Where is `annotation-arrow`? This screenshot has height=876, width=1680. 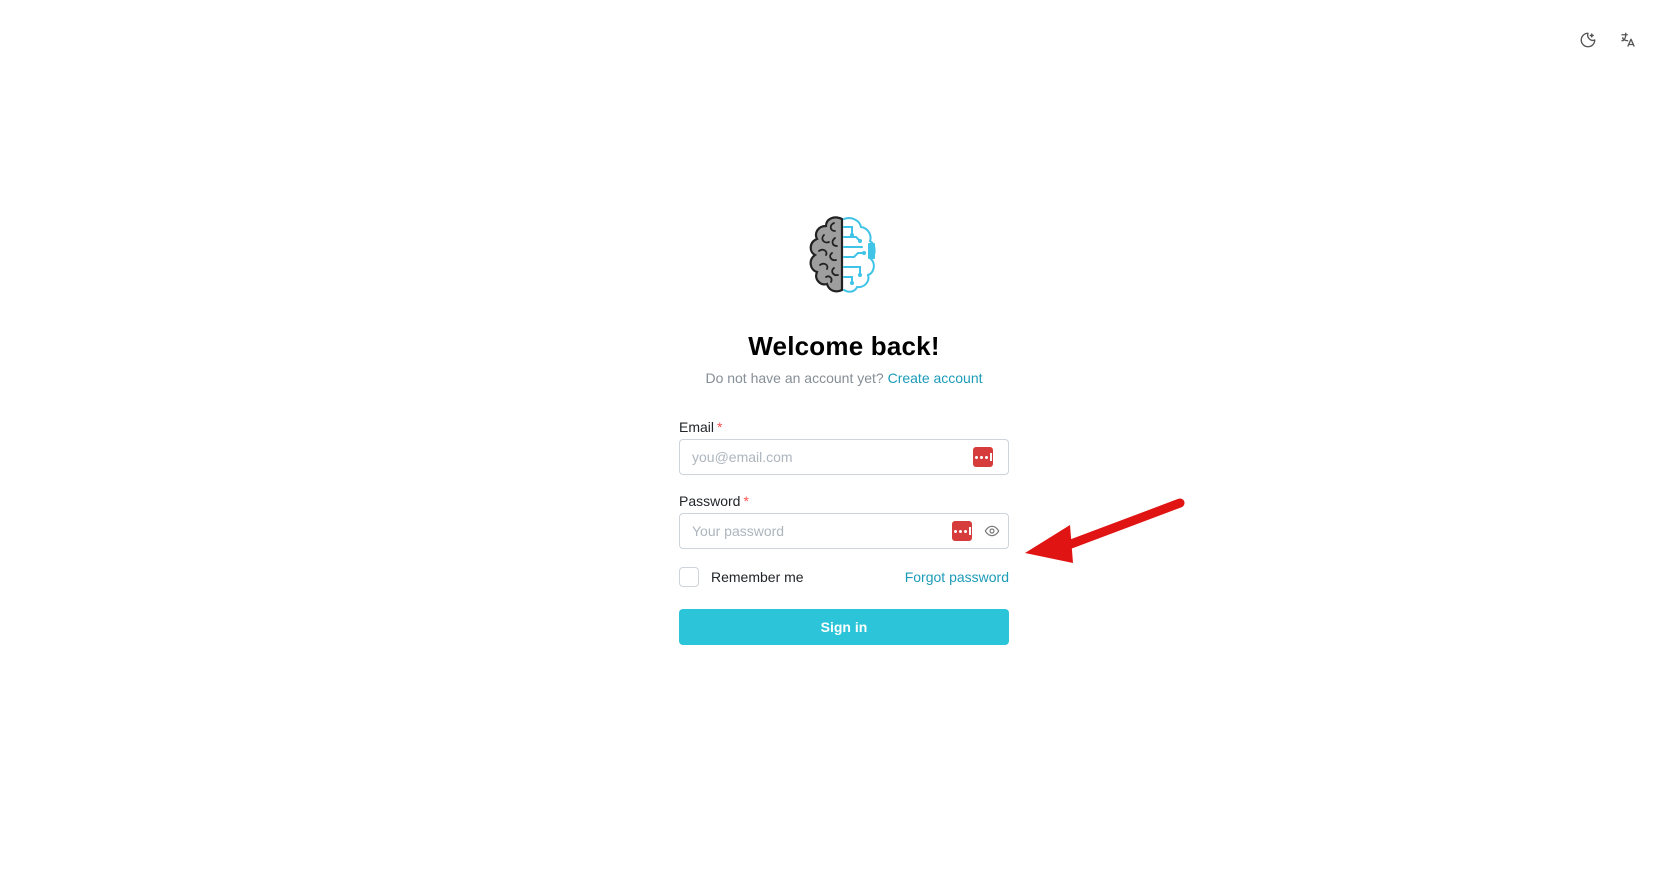 annotation-arrow is located at coordinates (1105, 530).